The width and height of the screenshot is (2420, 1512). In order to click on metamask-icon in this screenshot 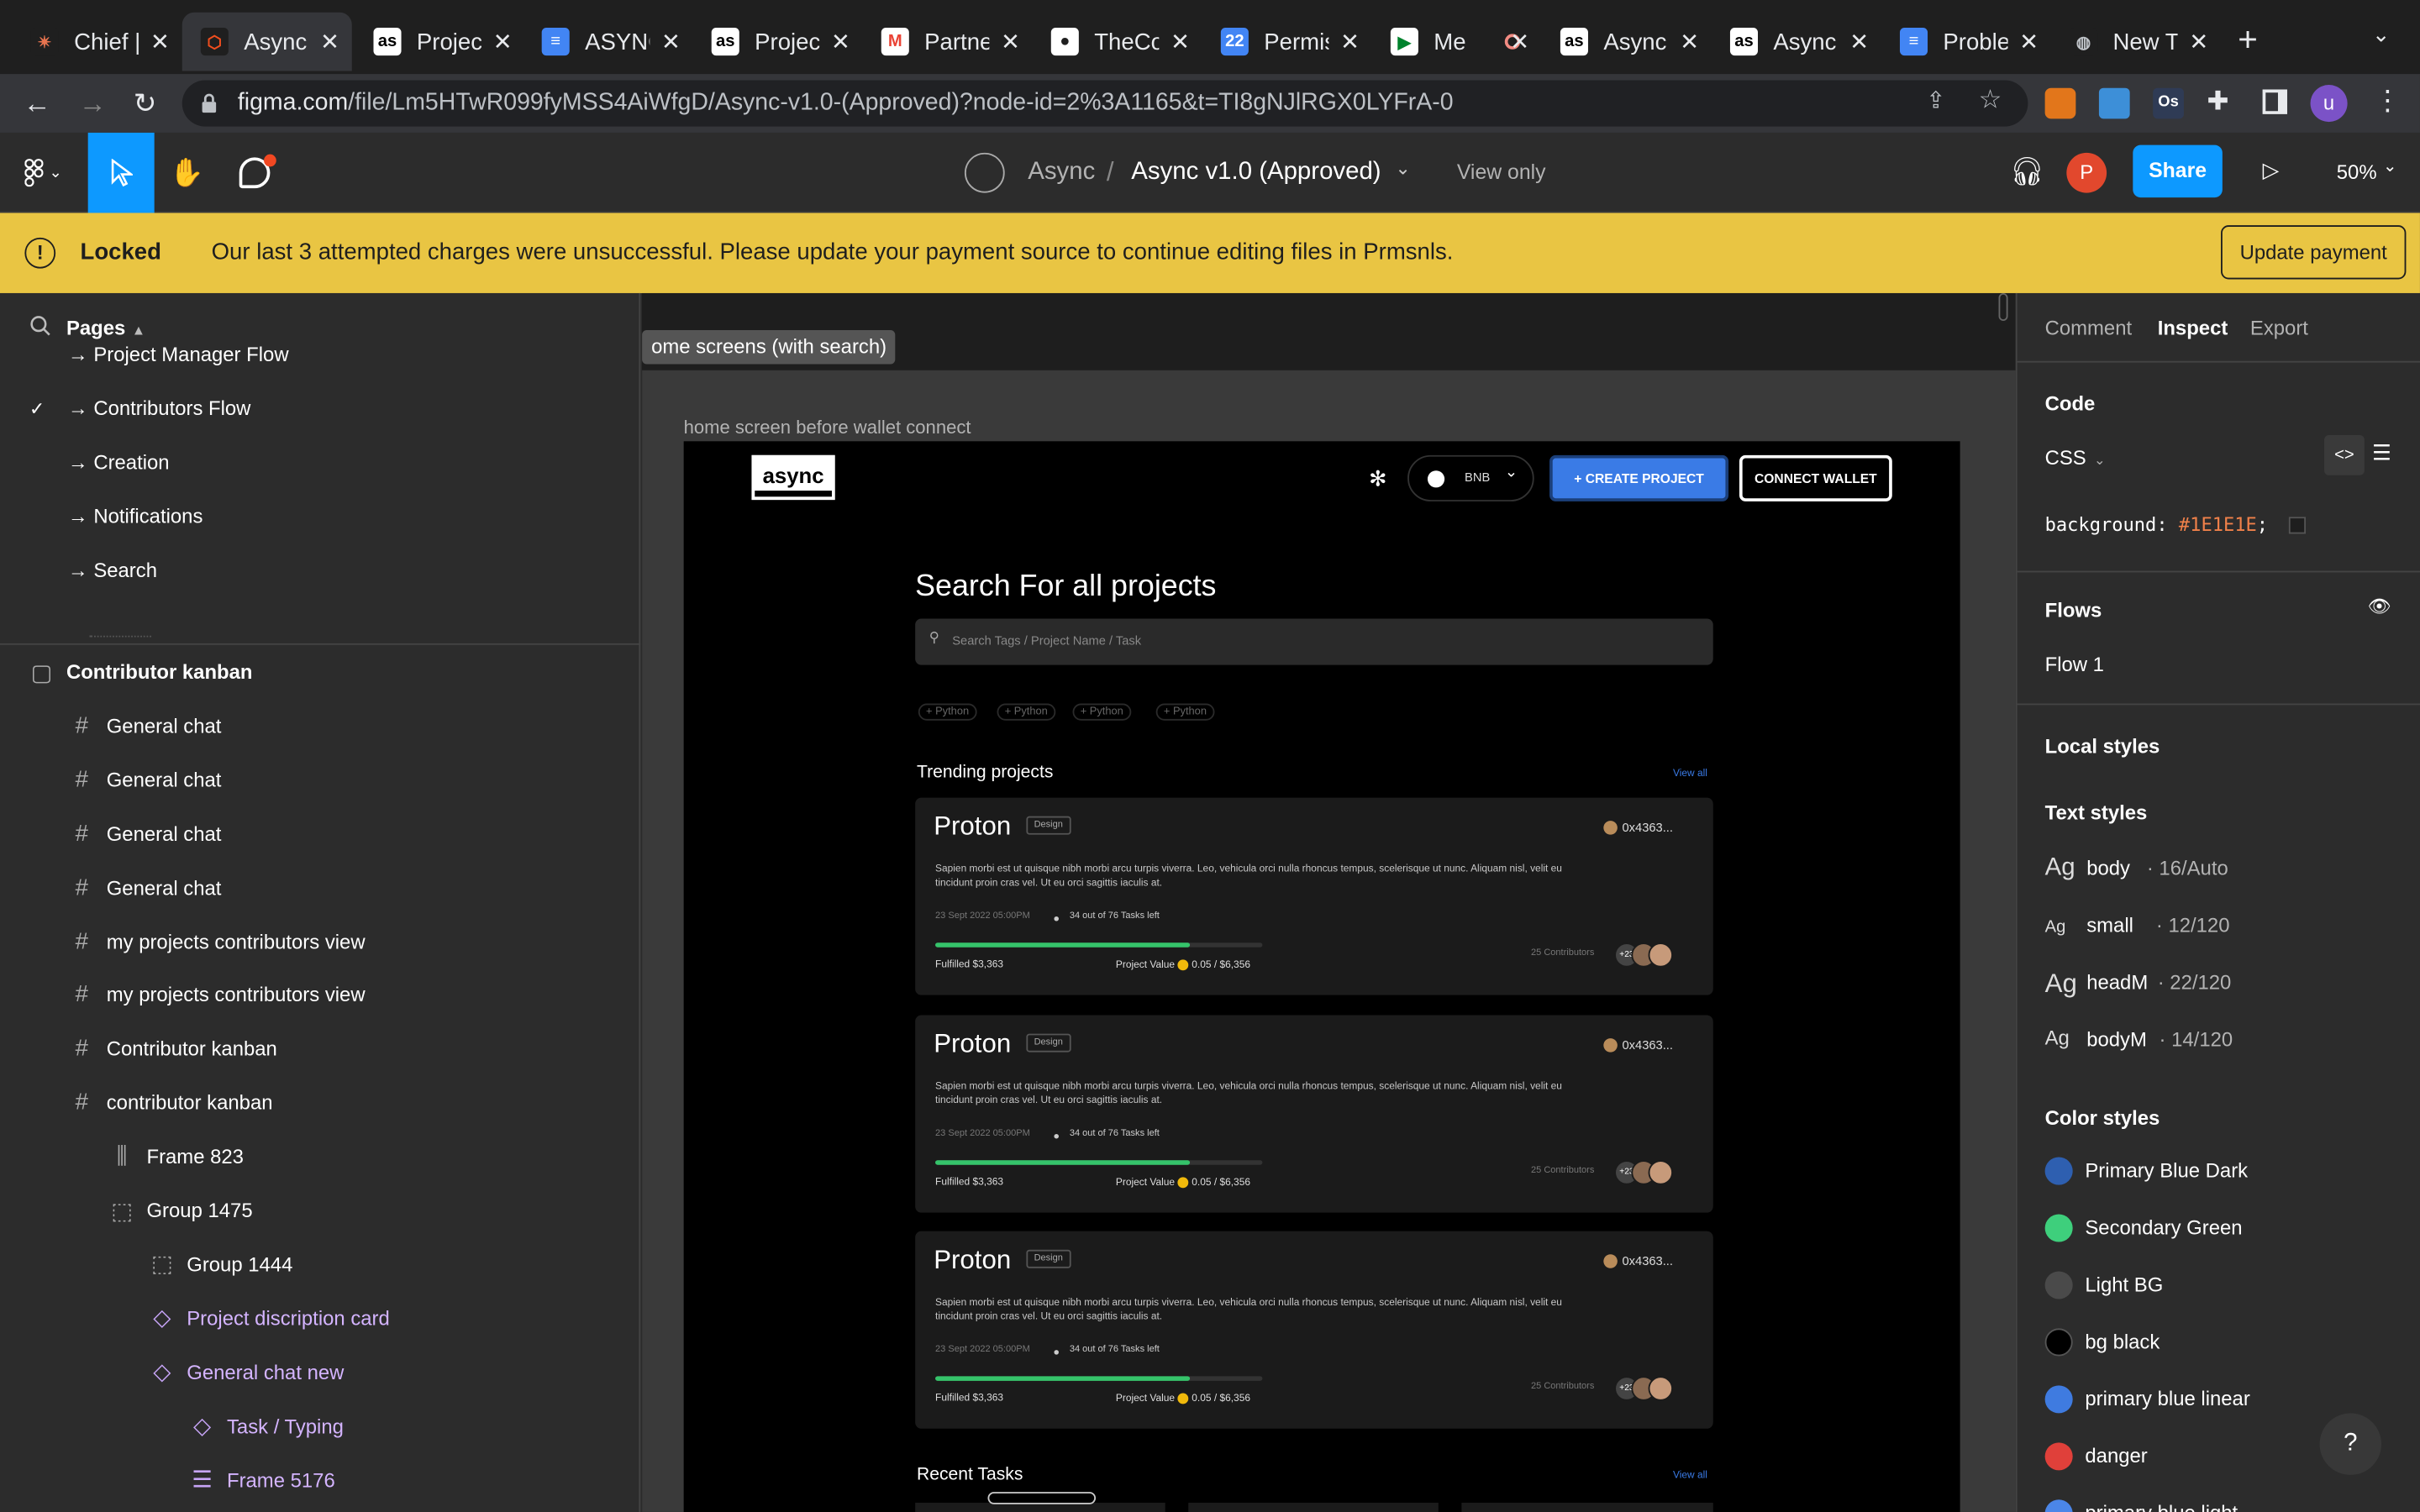, I will do `click(2060, 103)`.